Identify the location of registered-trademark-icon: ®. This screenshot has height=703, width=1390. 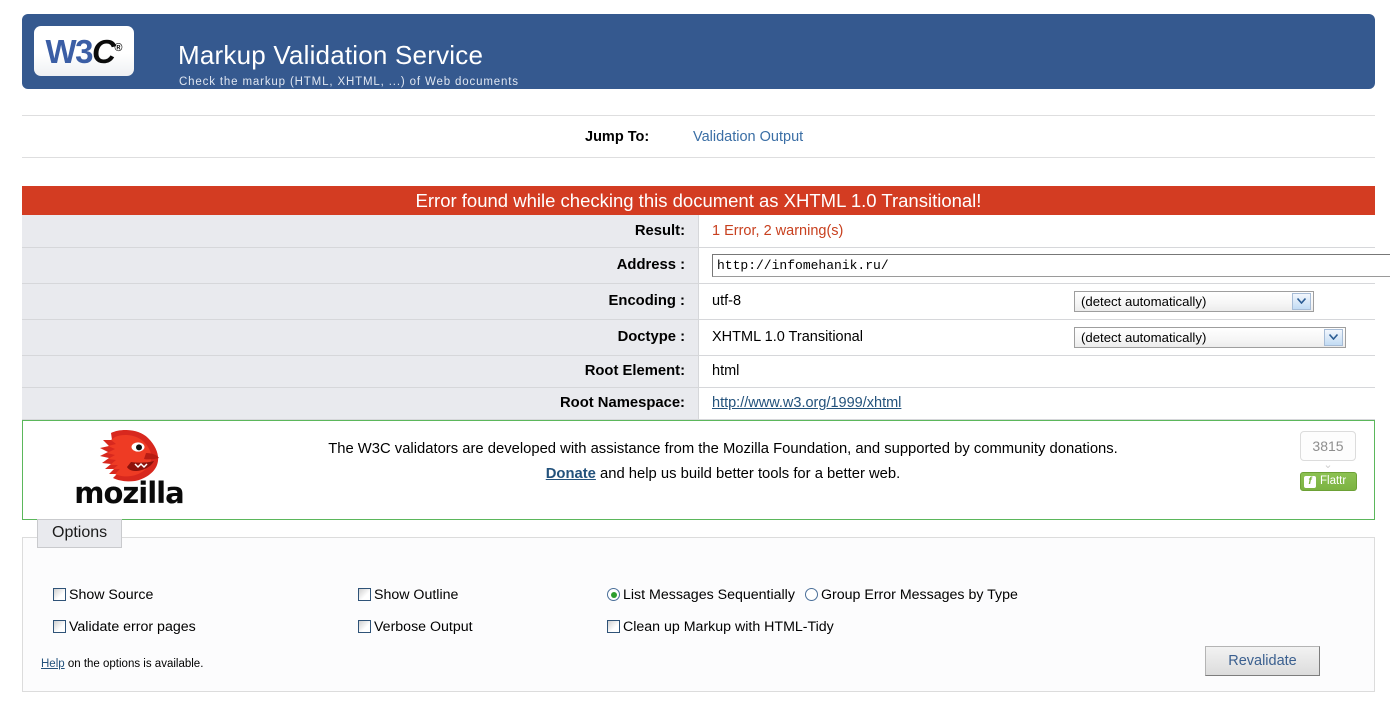
(118, 47).